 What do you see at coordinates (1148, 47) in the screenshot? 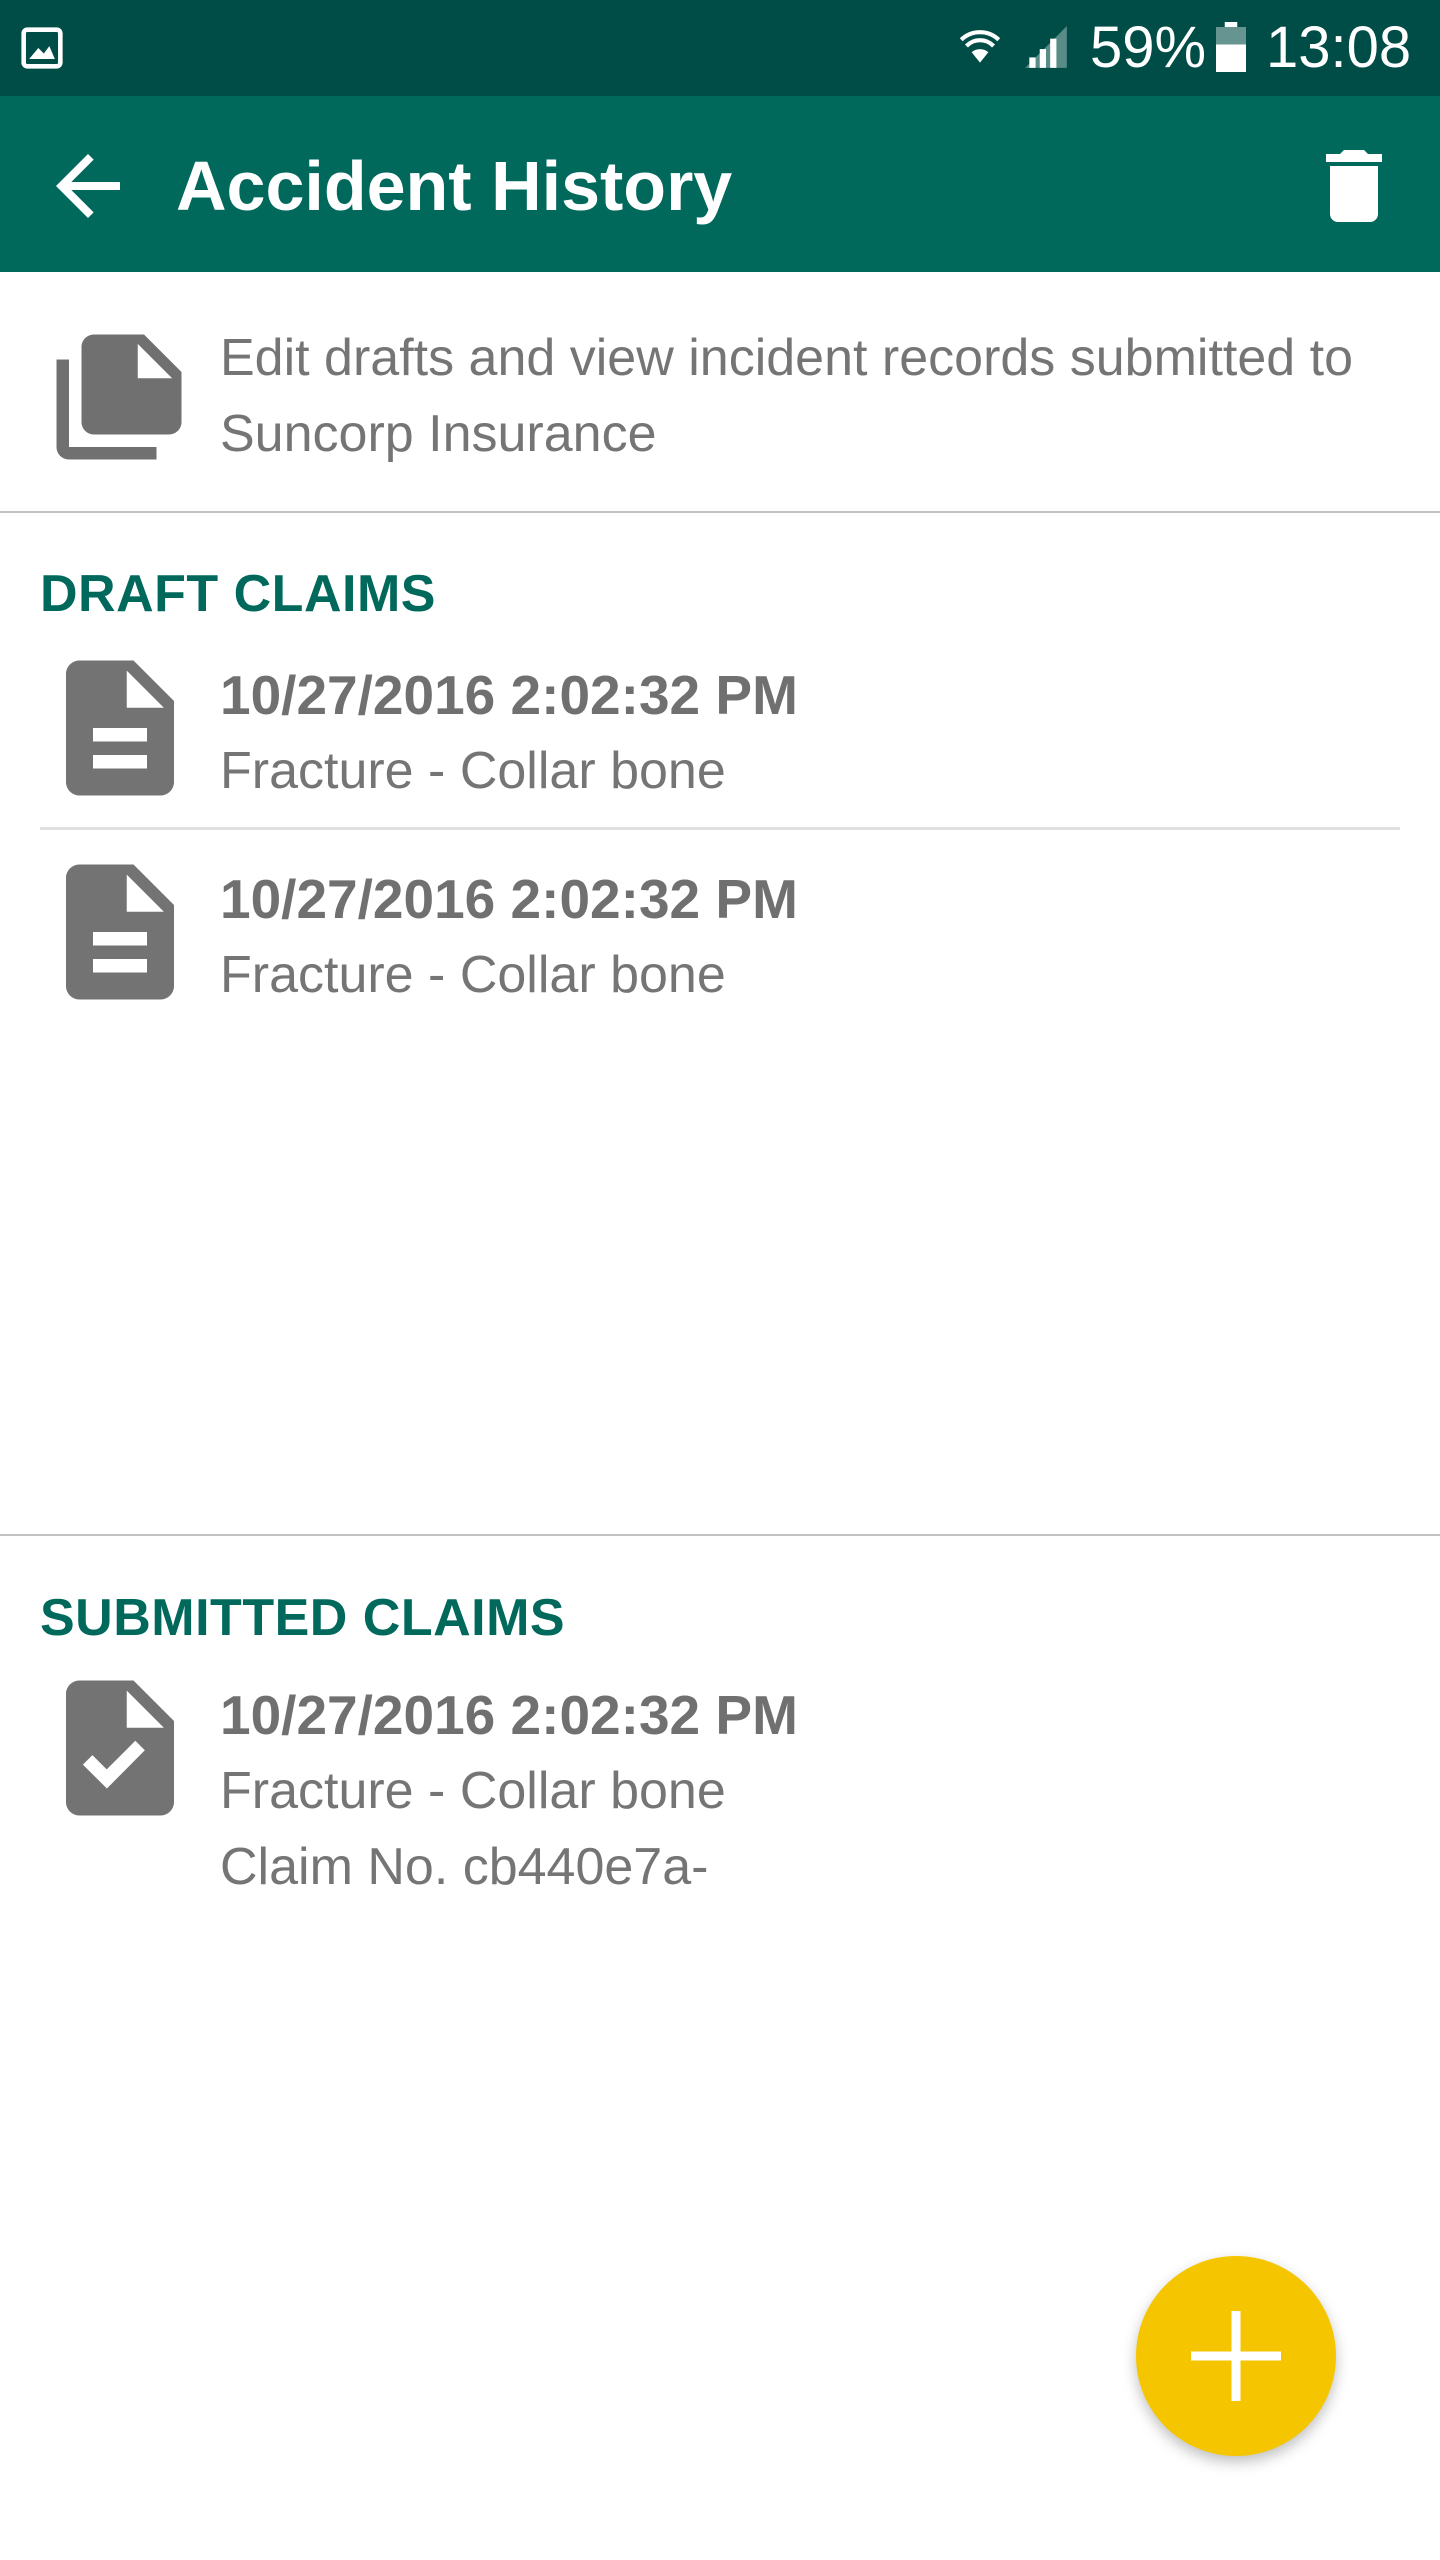
I see `battery-percent: 59%` at bounding box center [1148, 47].